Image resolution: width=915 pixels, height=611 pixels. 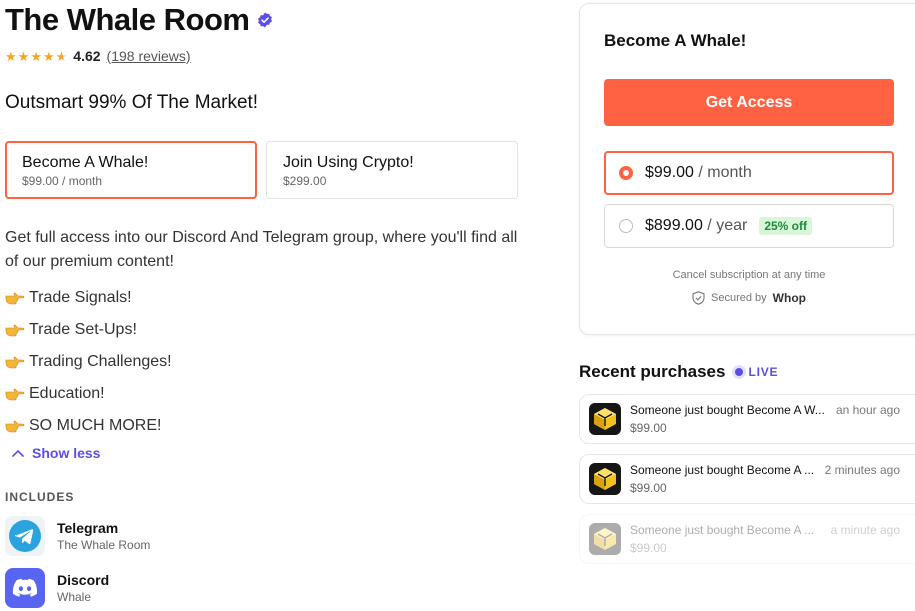 I want to click on include-text: Discord Whale, so click(x=83, y=588).